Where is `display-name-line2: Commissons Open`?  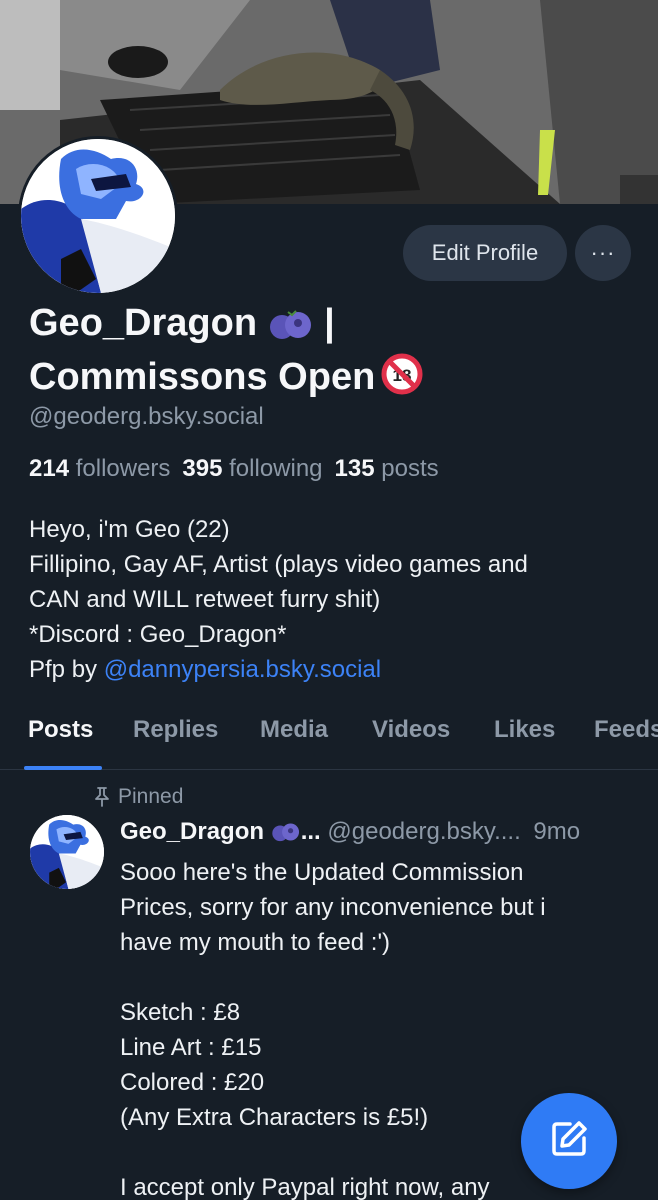 display-name-line2: Commissons Open is located at coordinates (202, 377).